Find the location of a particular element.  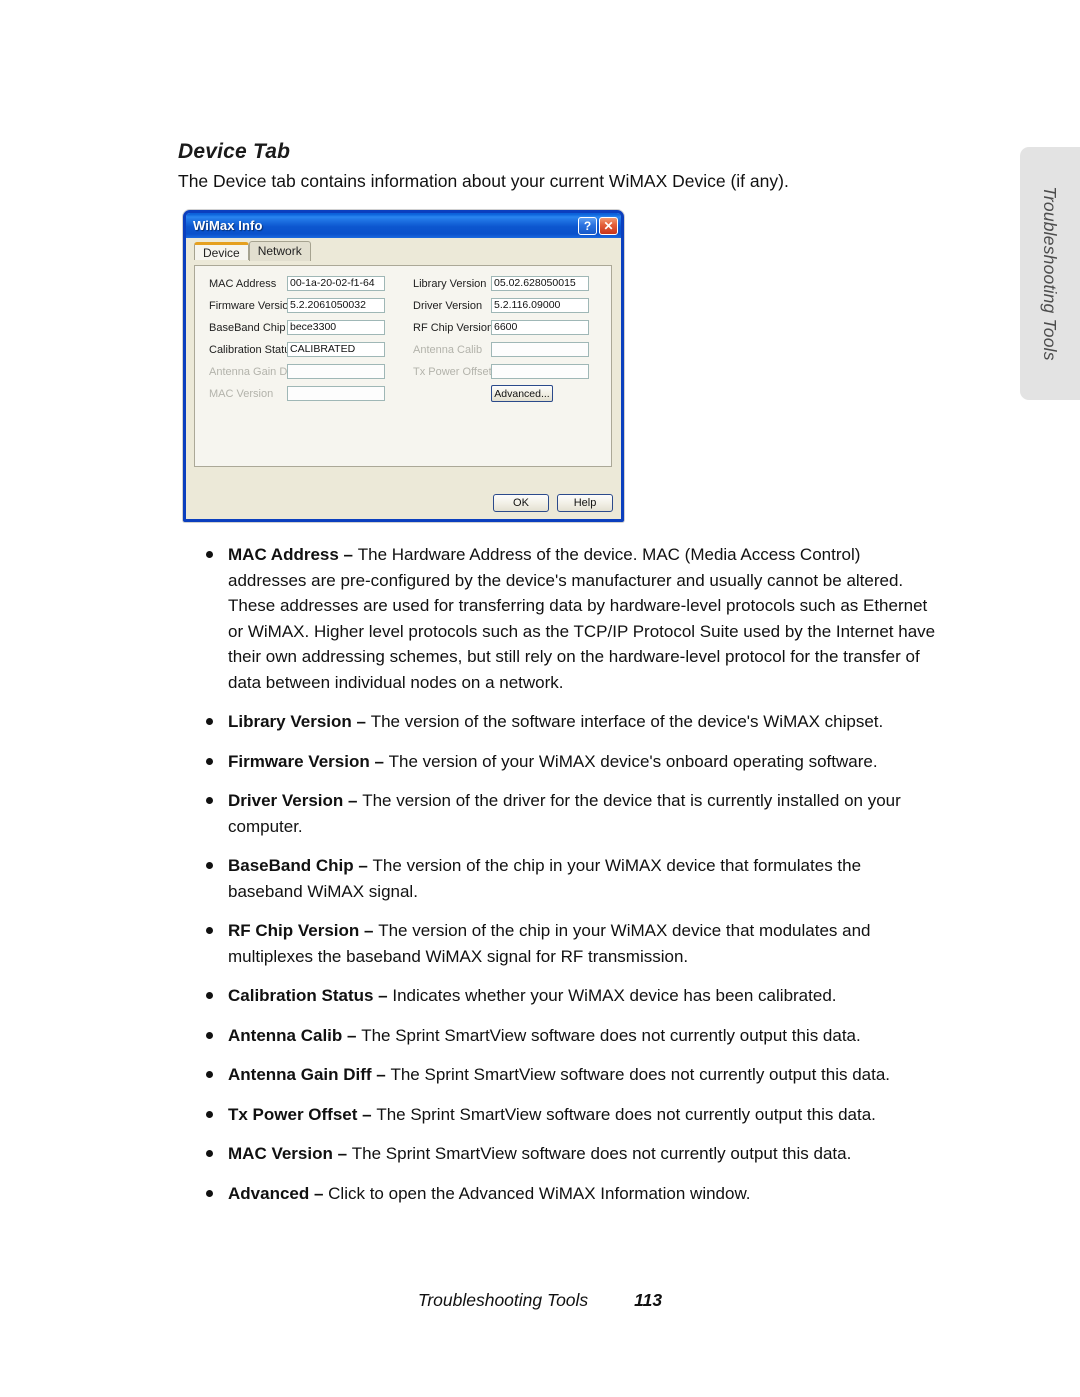

bullet-term: Library Version – is located at coordinates (299, 721).